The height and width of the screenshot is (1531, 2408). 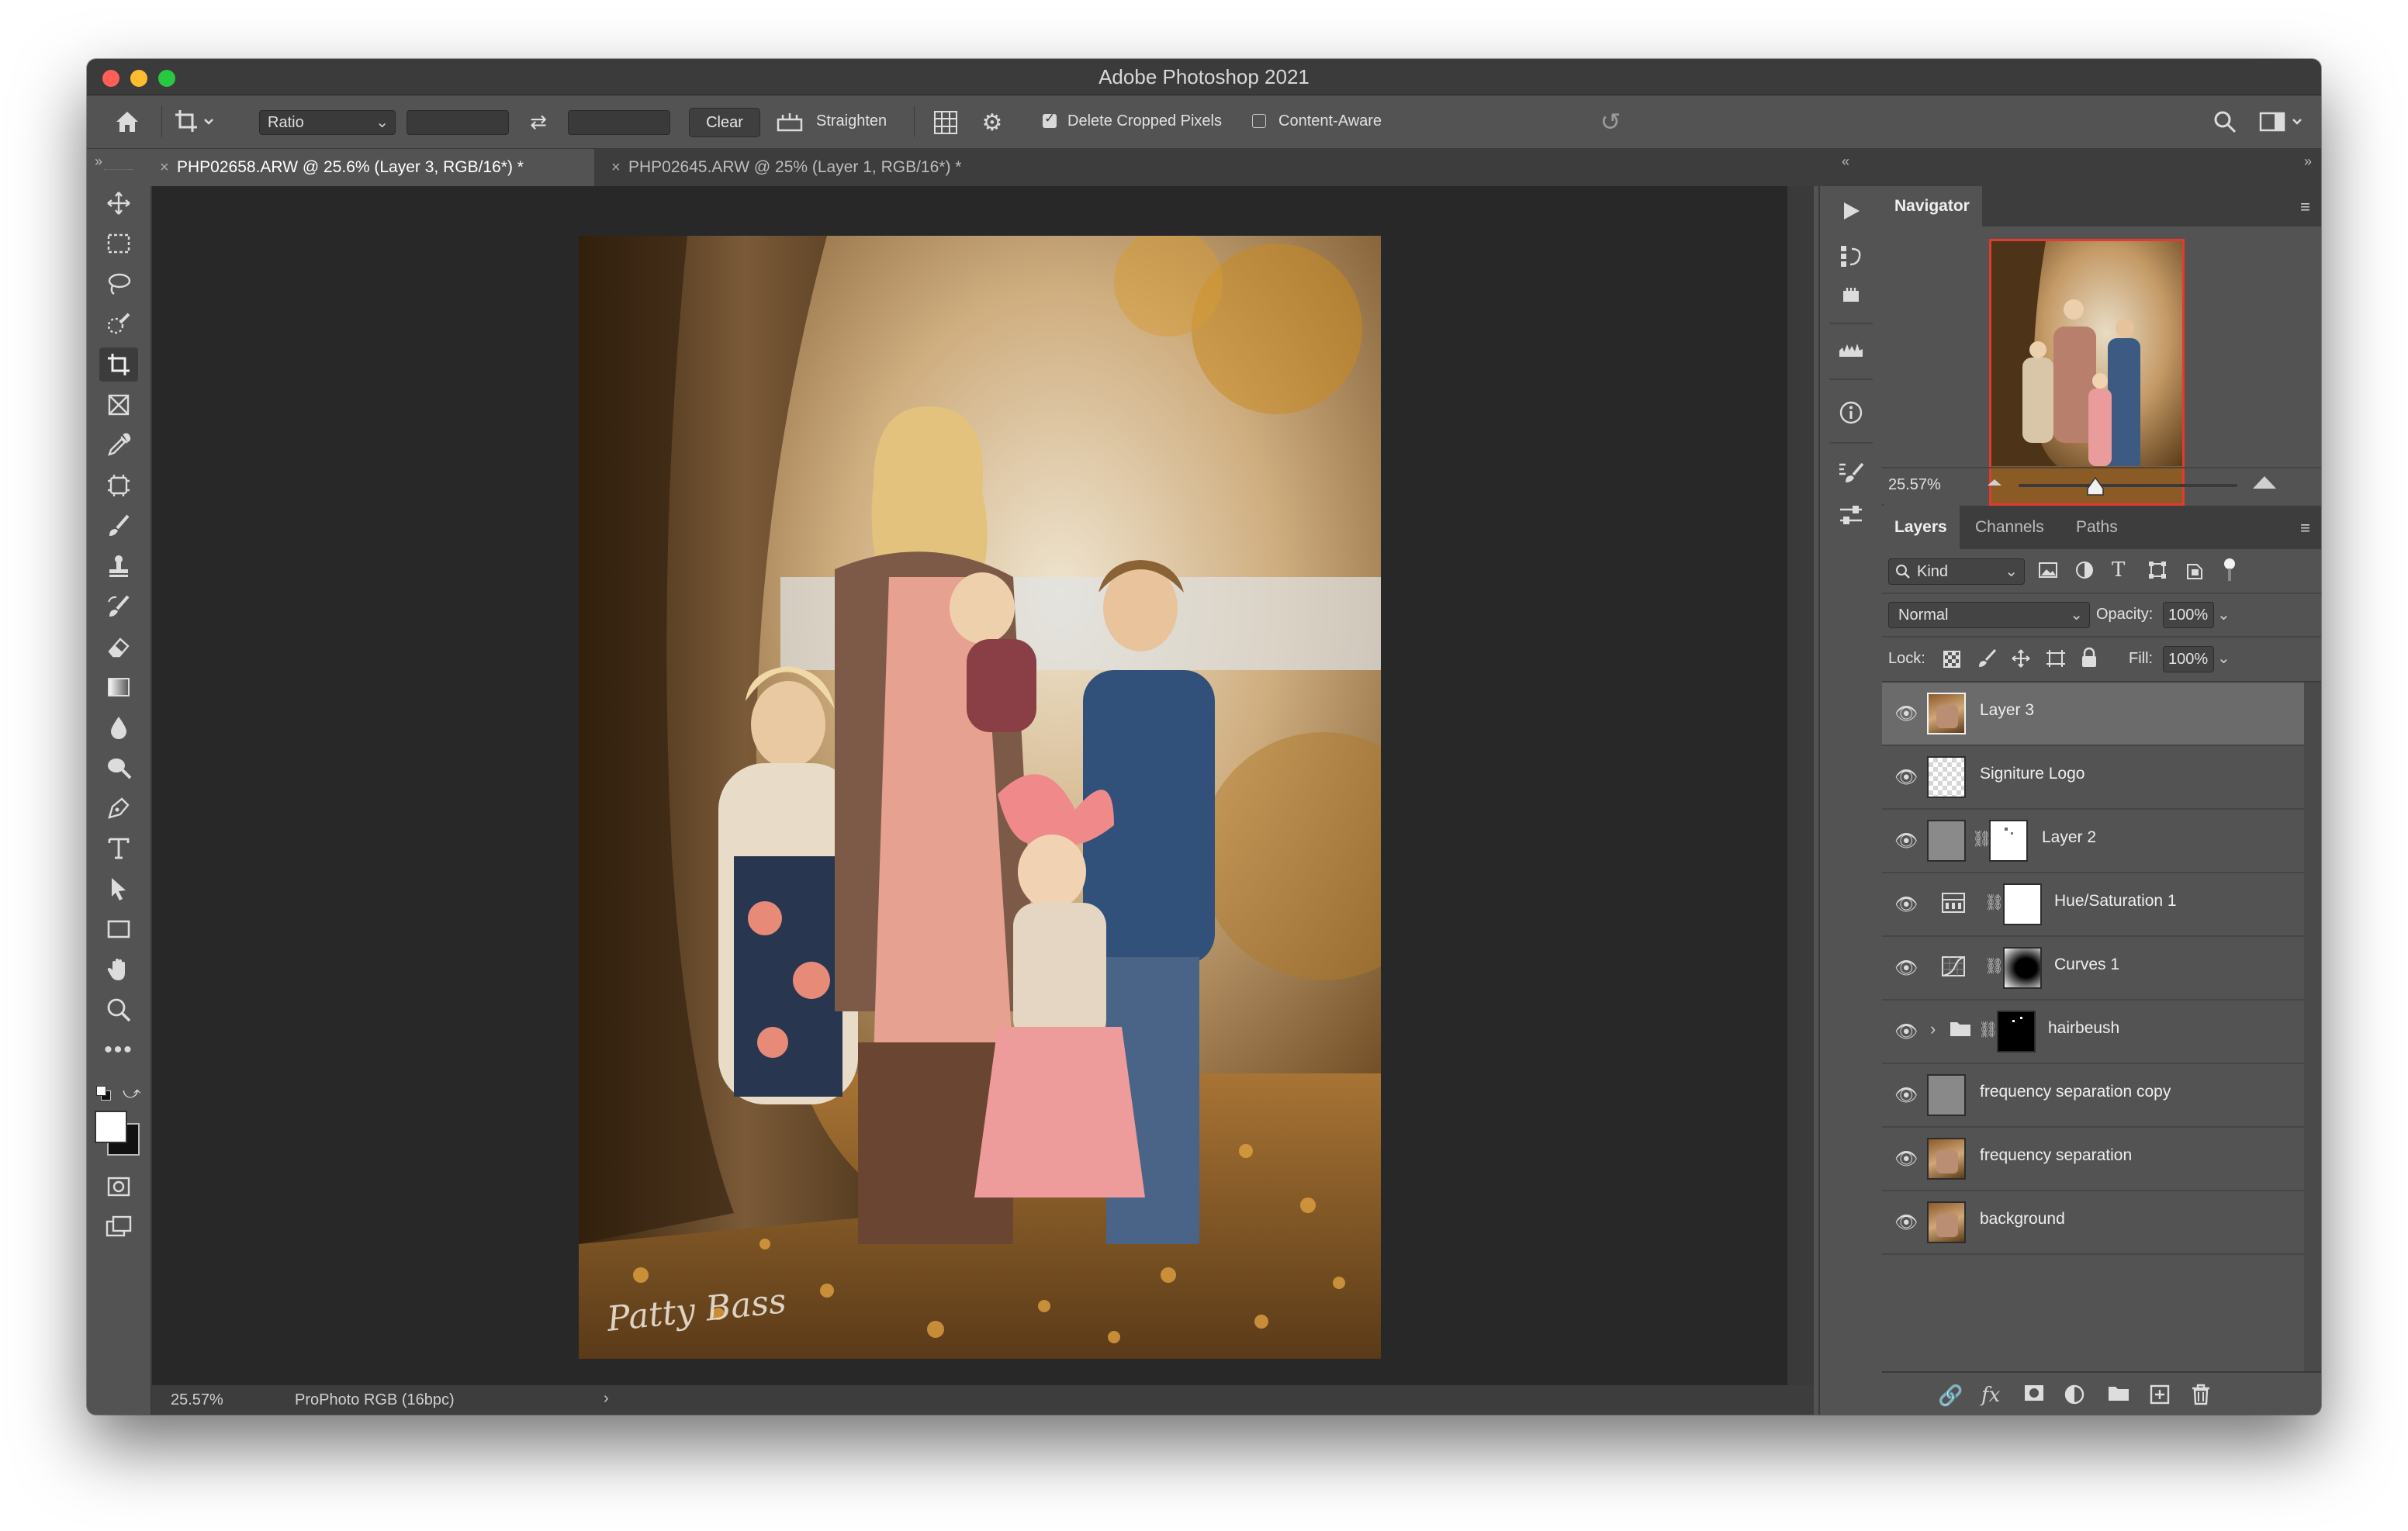 I want to click on gradient-icon, so click(x=118, y=687).